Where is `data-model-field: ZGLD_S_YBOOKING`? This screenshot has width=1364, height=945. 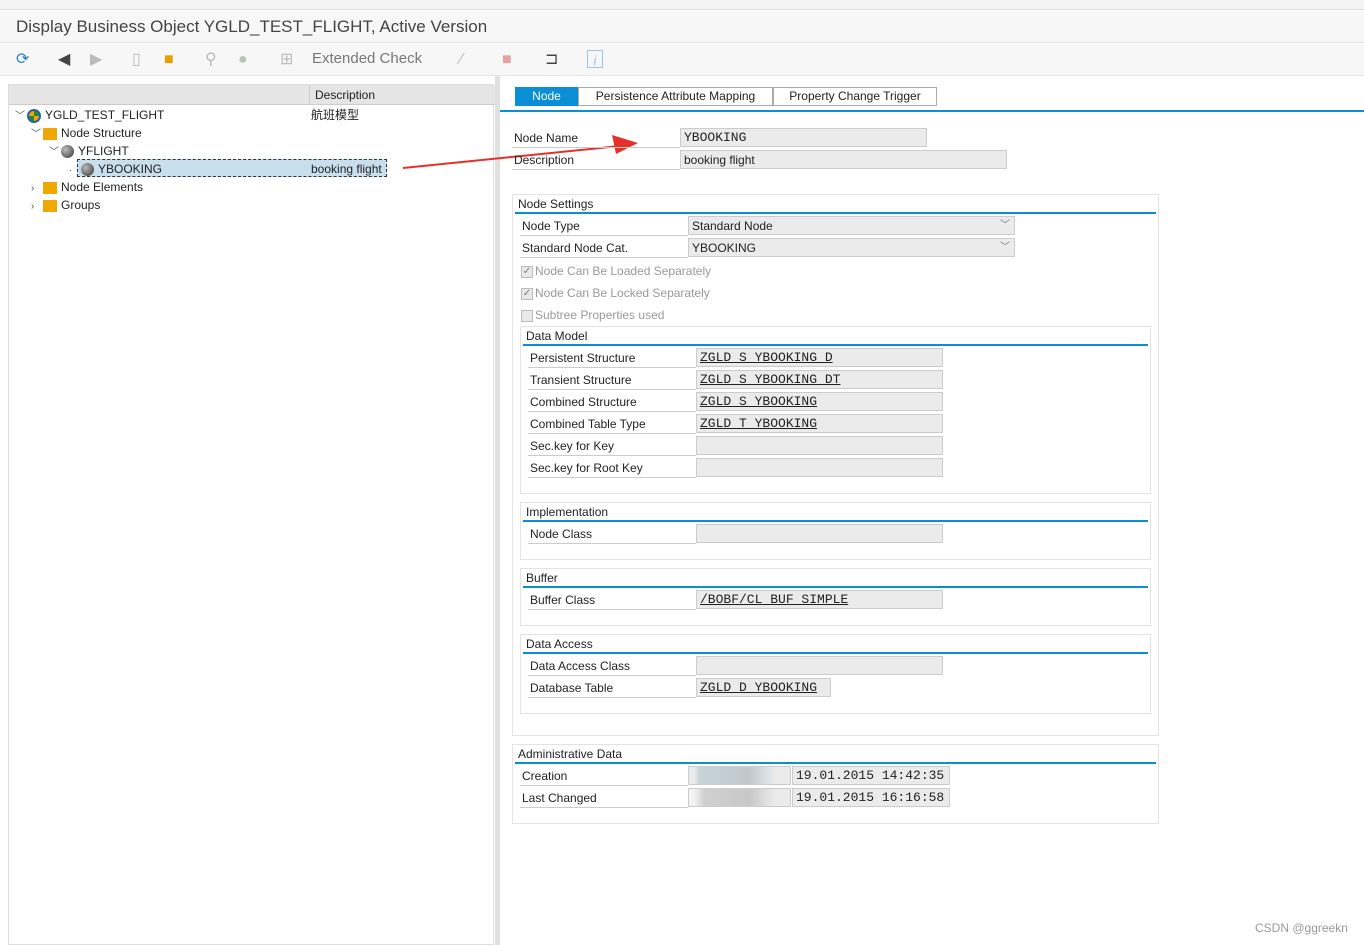 data-model-field: ZGLD_S_YBOOKING is located at coordinates (819, 401).